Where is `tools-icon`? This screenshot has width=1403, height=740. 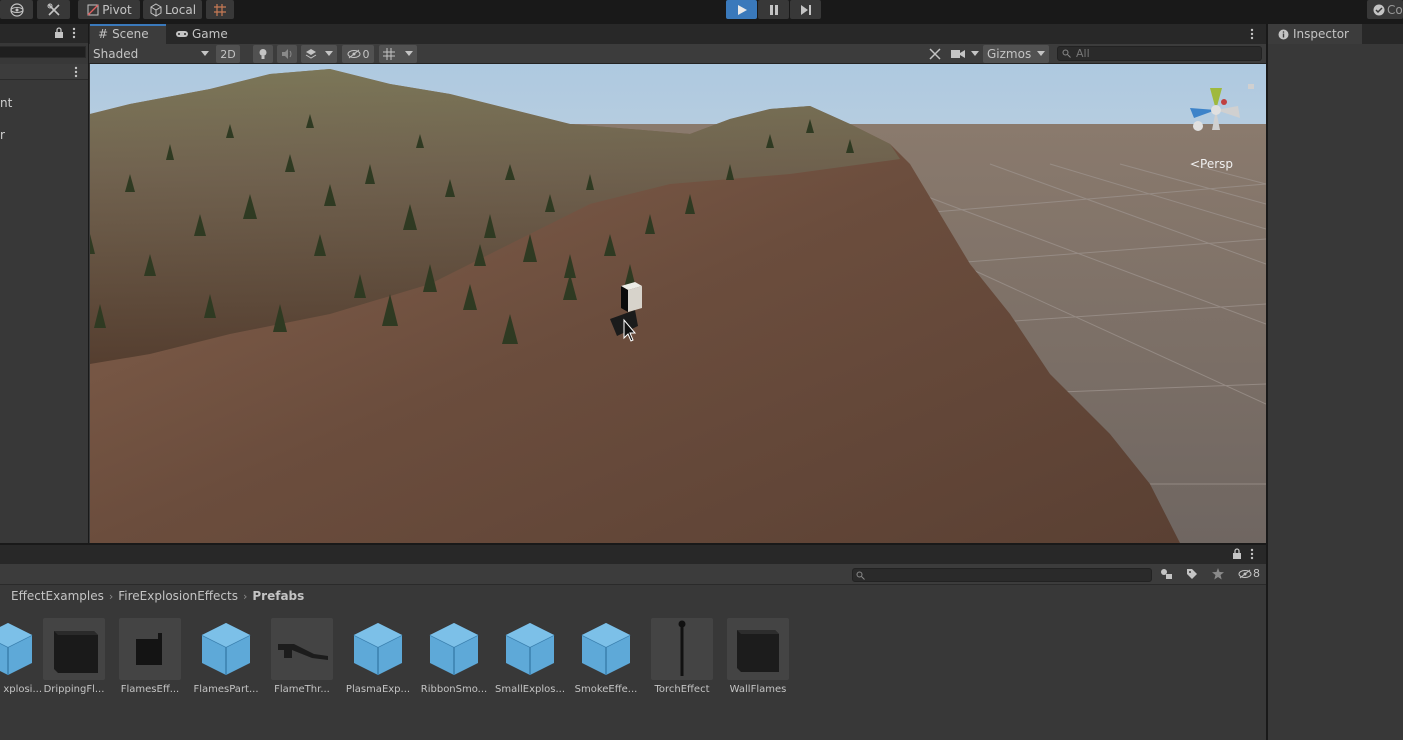 tools-icon is located at coordinates (935, 54).